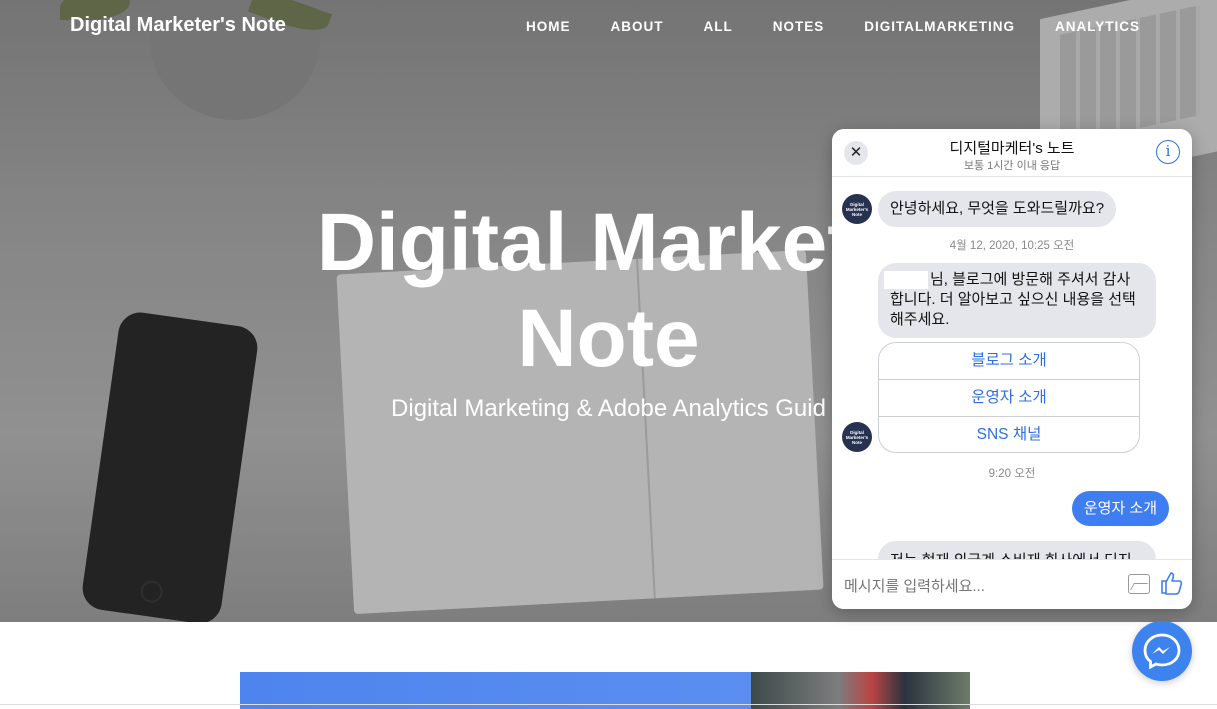  What do you see at coordinates (1139, 584) in the screenshot?
I see `image-icon` at bounding box center [1139, 584].